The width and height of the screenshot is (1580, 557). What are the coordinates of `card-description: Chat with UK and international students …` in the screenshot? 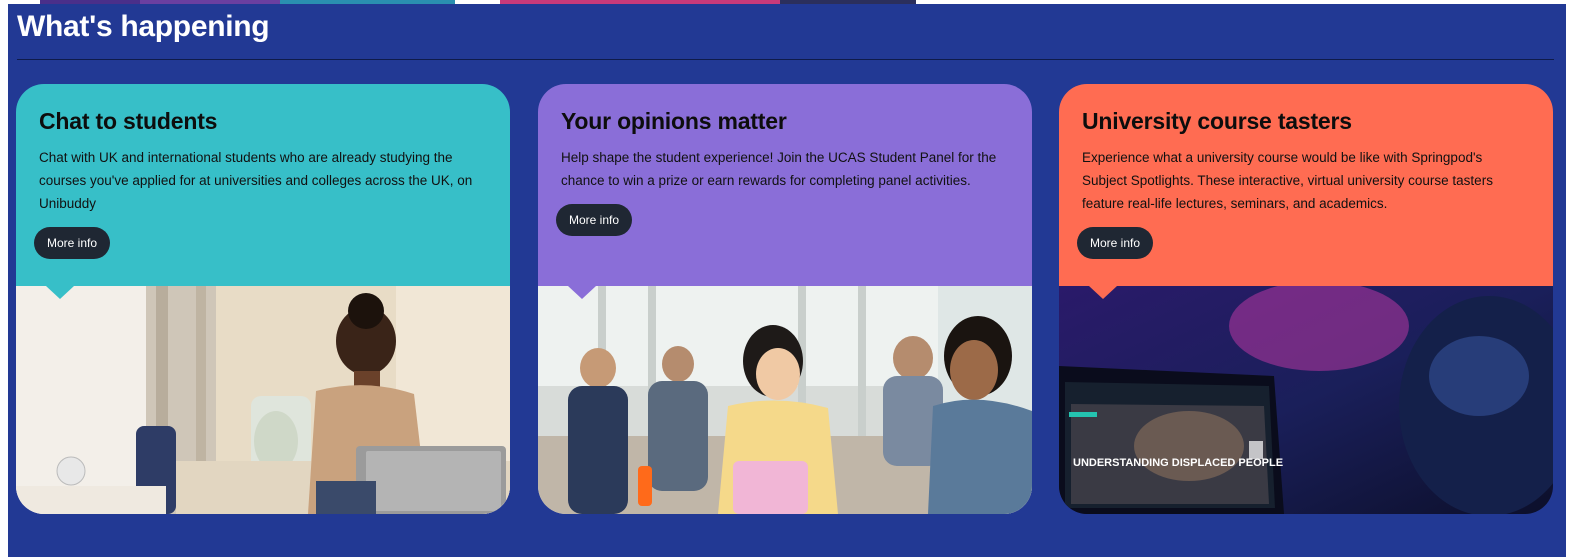 It's located at (256, 180).